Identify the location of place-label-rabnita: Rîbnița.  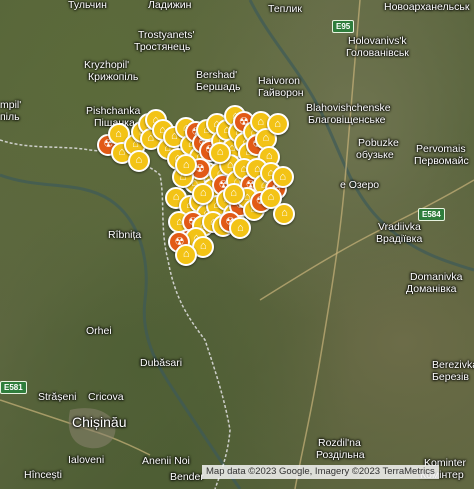
(125, 235).